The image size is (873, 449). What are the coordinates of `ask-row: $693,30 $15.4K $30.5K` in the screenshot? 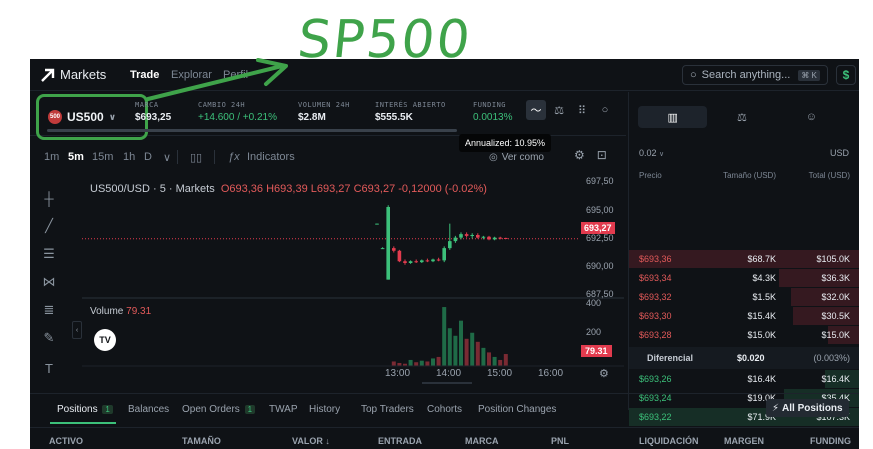 It's located at (744, 316).